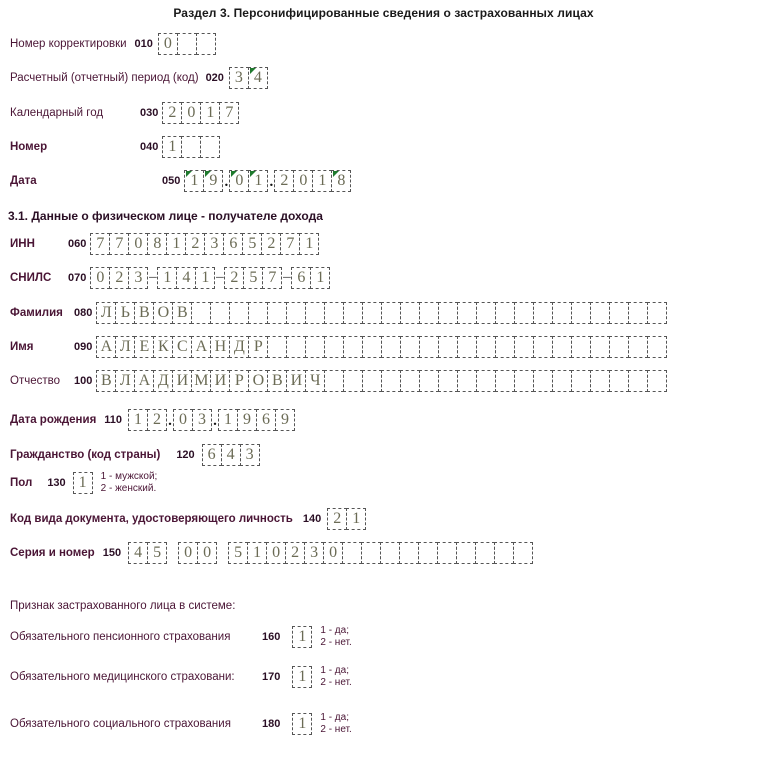  I want to click on cells-medical-insurance: 1, so click(302, 676).